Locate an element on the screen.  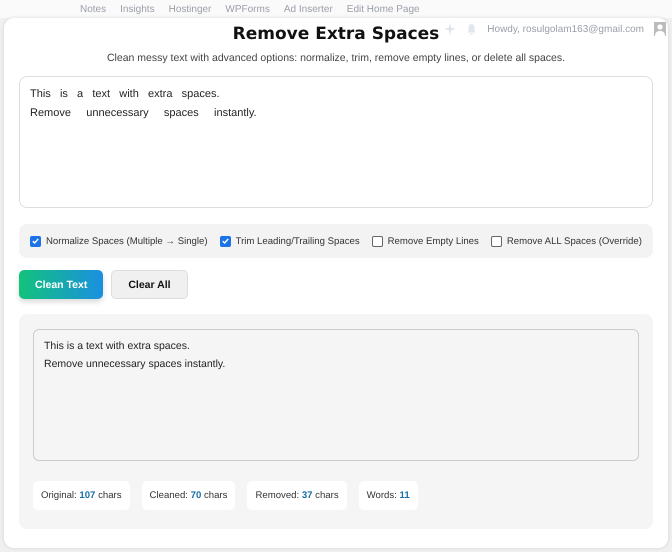
admin-bar-link: Insights is located at coordinates (137, 9).